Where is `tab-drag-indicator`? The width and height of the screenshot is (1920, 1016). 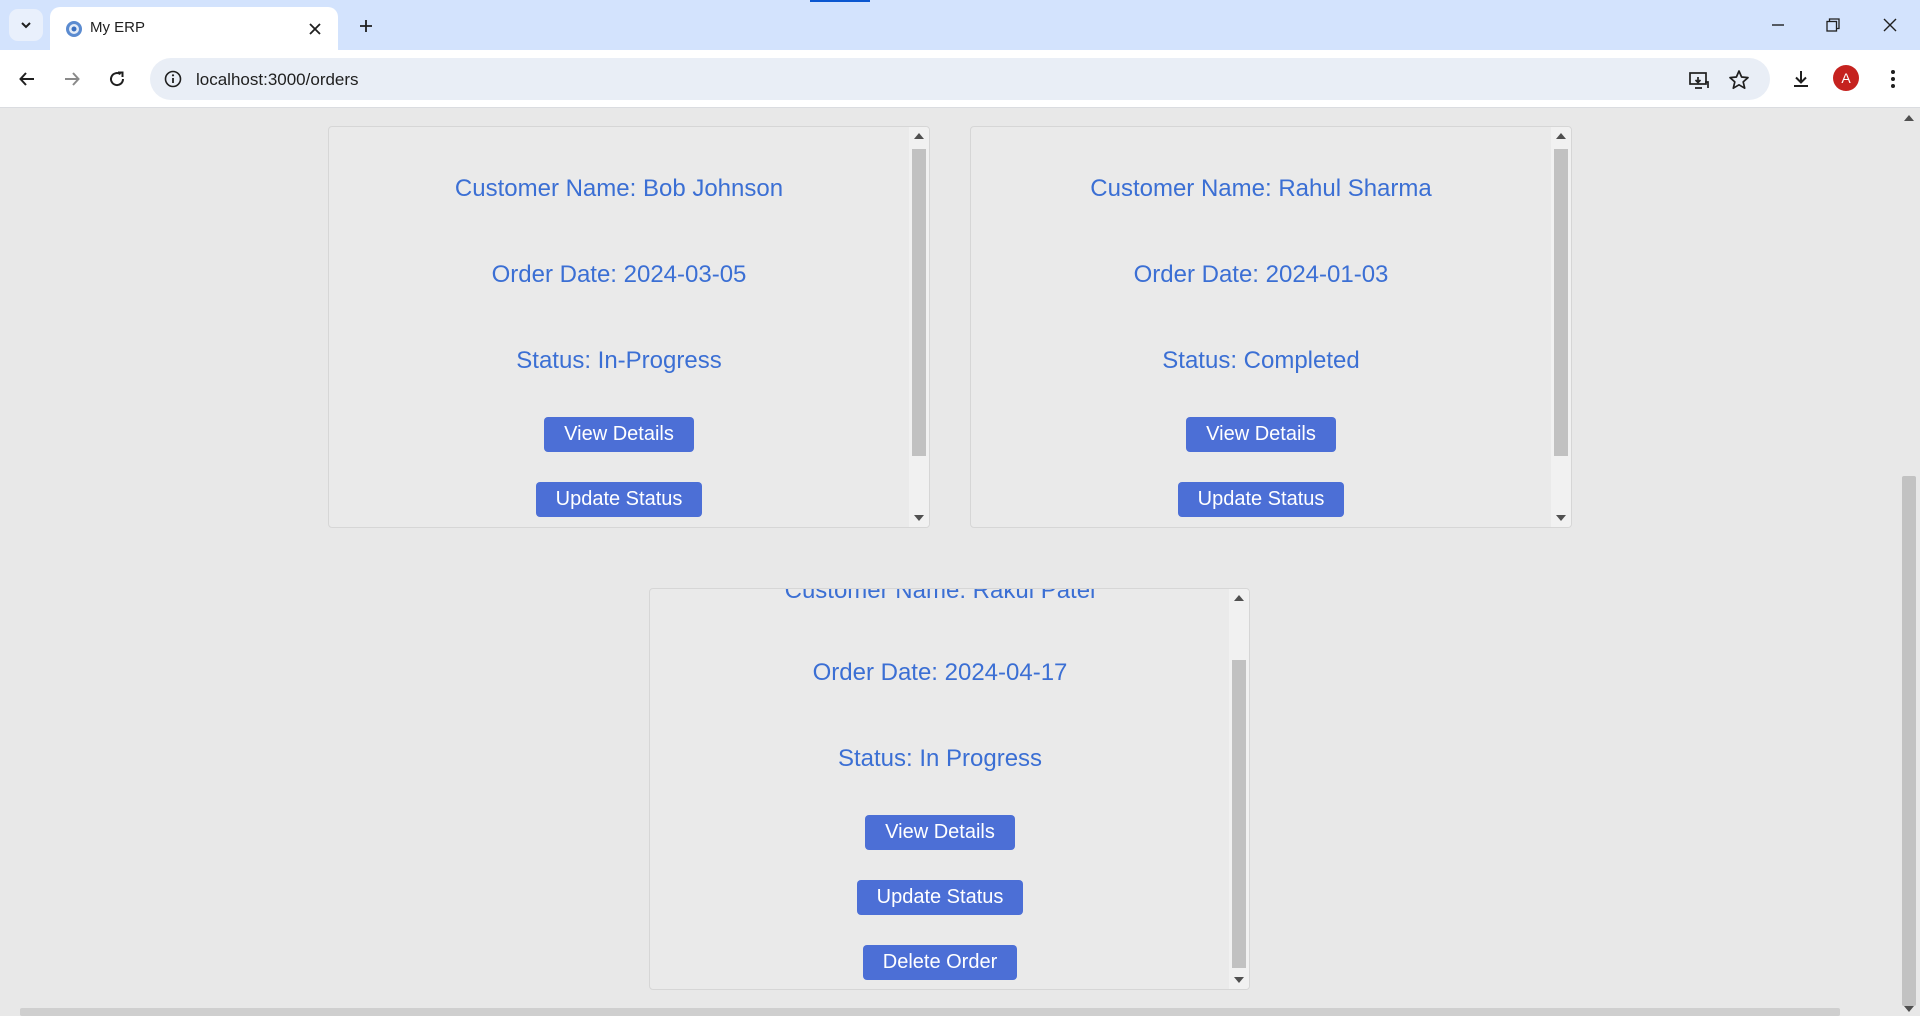 tab-drag-indicator is located at coordinates (840, 1).